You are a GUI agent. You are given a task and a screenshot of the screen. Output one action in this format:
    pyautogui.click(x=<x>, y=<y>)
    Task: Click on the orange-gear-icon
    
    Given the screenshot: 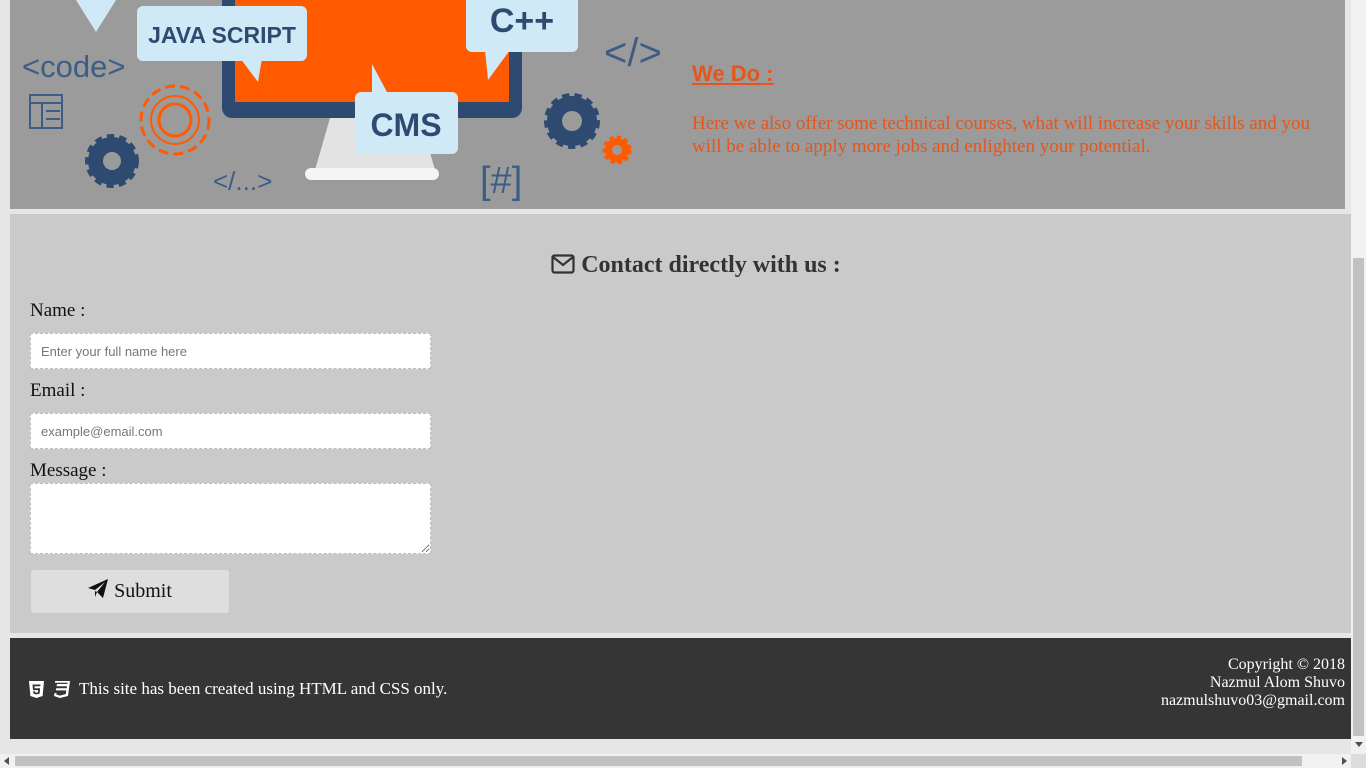 What is the action you would take?
    pyautogui.click(x=175, y=120)
    